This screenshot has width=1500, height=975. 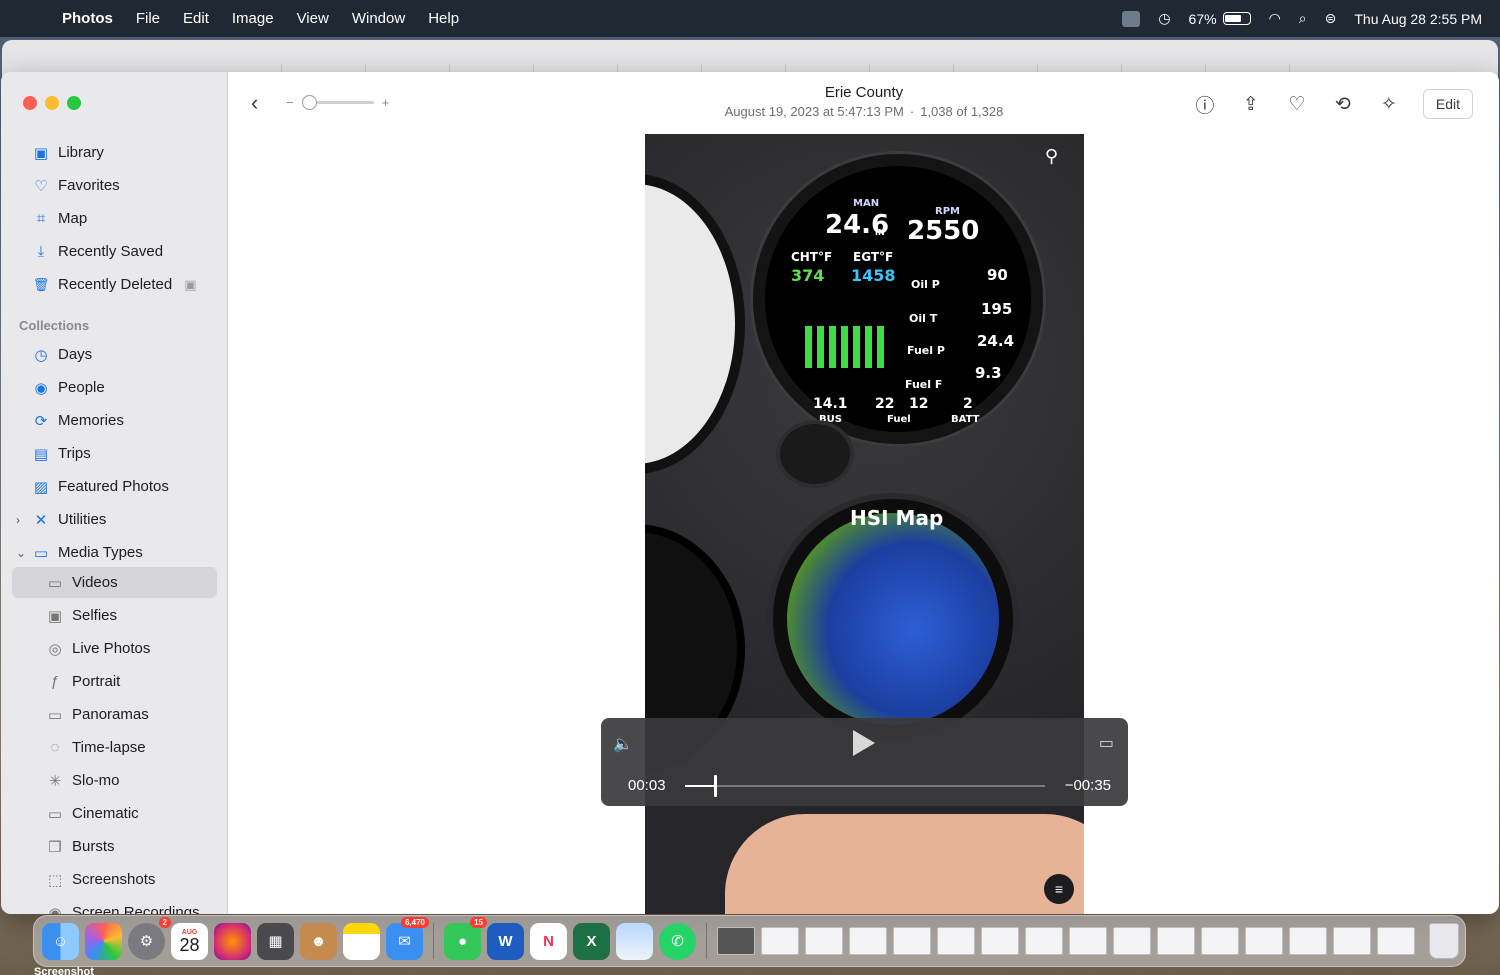 I want to click on news-icon: N, so click(x=548, y=941).